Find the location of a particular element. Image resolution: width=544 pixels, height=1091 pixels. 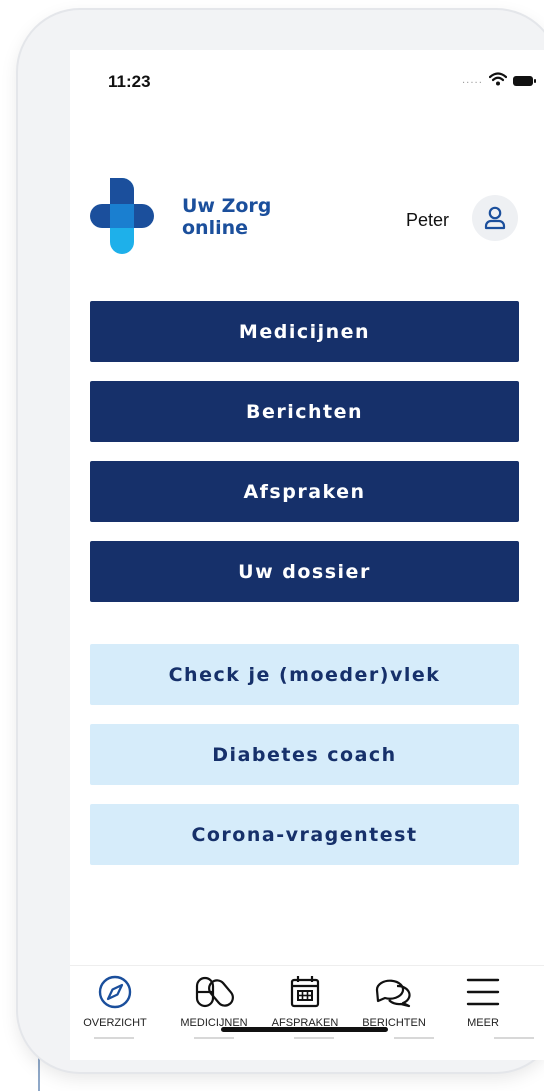

check-moedervlek-button: Check je (moeder)vlek is located at coordinates (304, 674).